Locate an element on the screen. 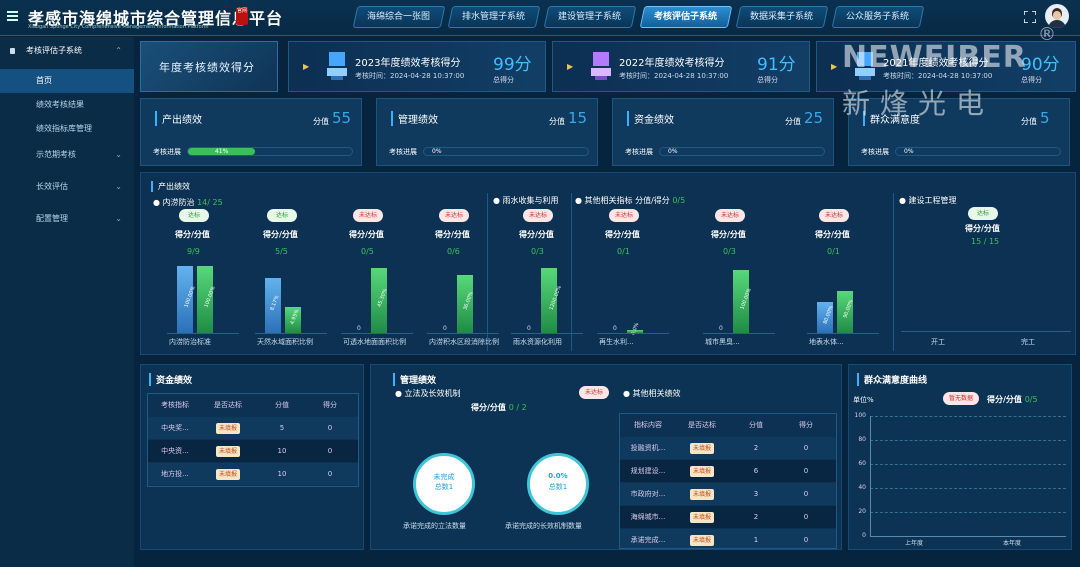  bar: 36.00% is located at coordinates (466, 304).